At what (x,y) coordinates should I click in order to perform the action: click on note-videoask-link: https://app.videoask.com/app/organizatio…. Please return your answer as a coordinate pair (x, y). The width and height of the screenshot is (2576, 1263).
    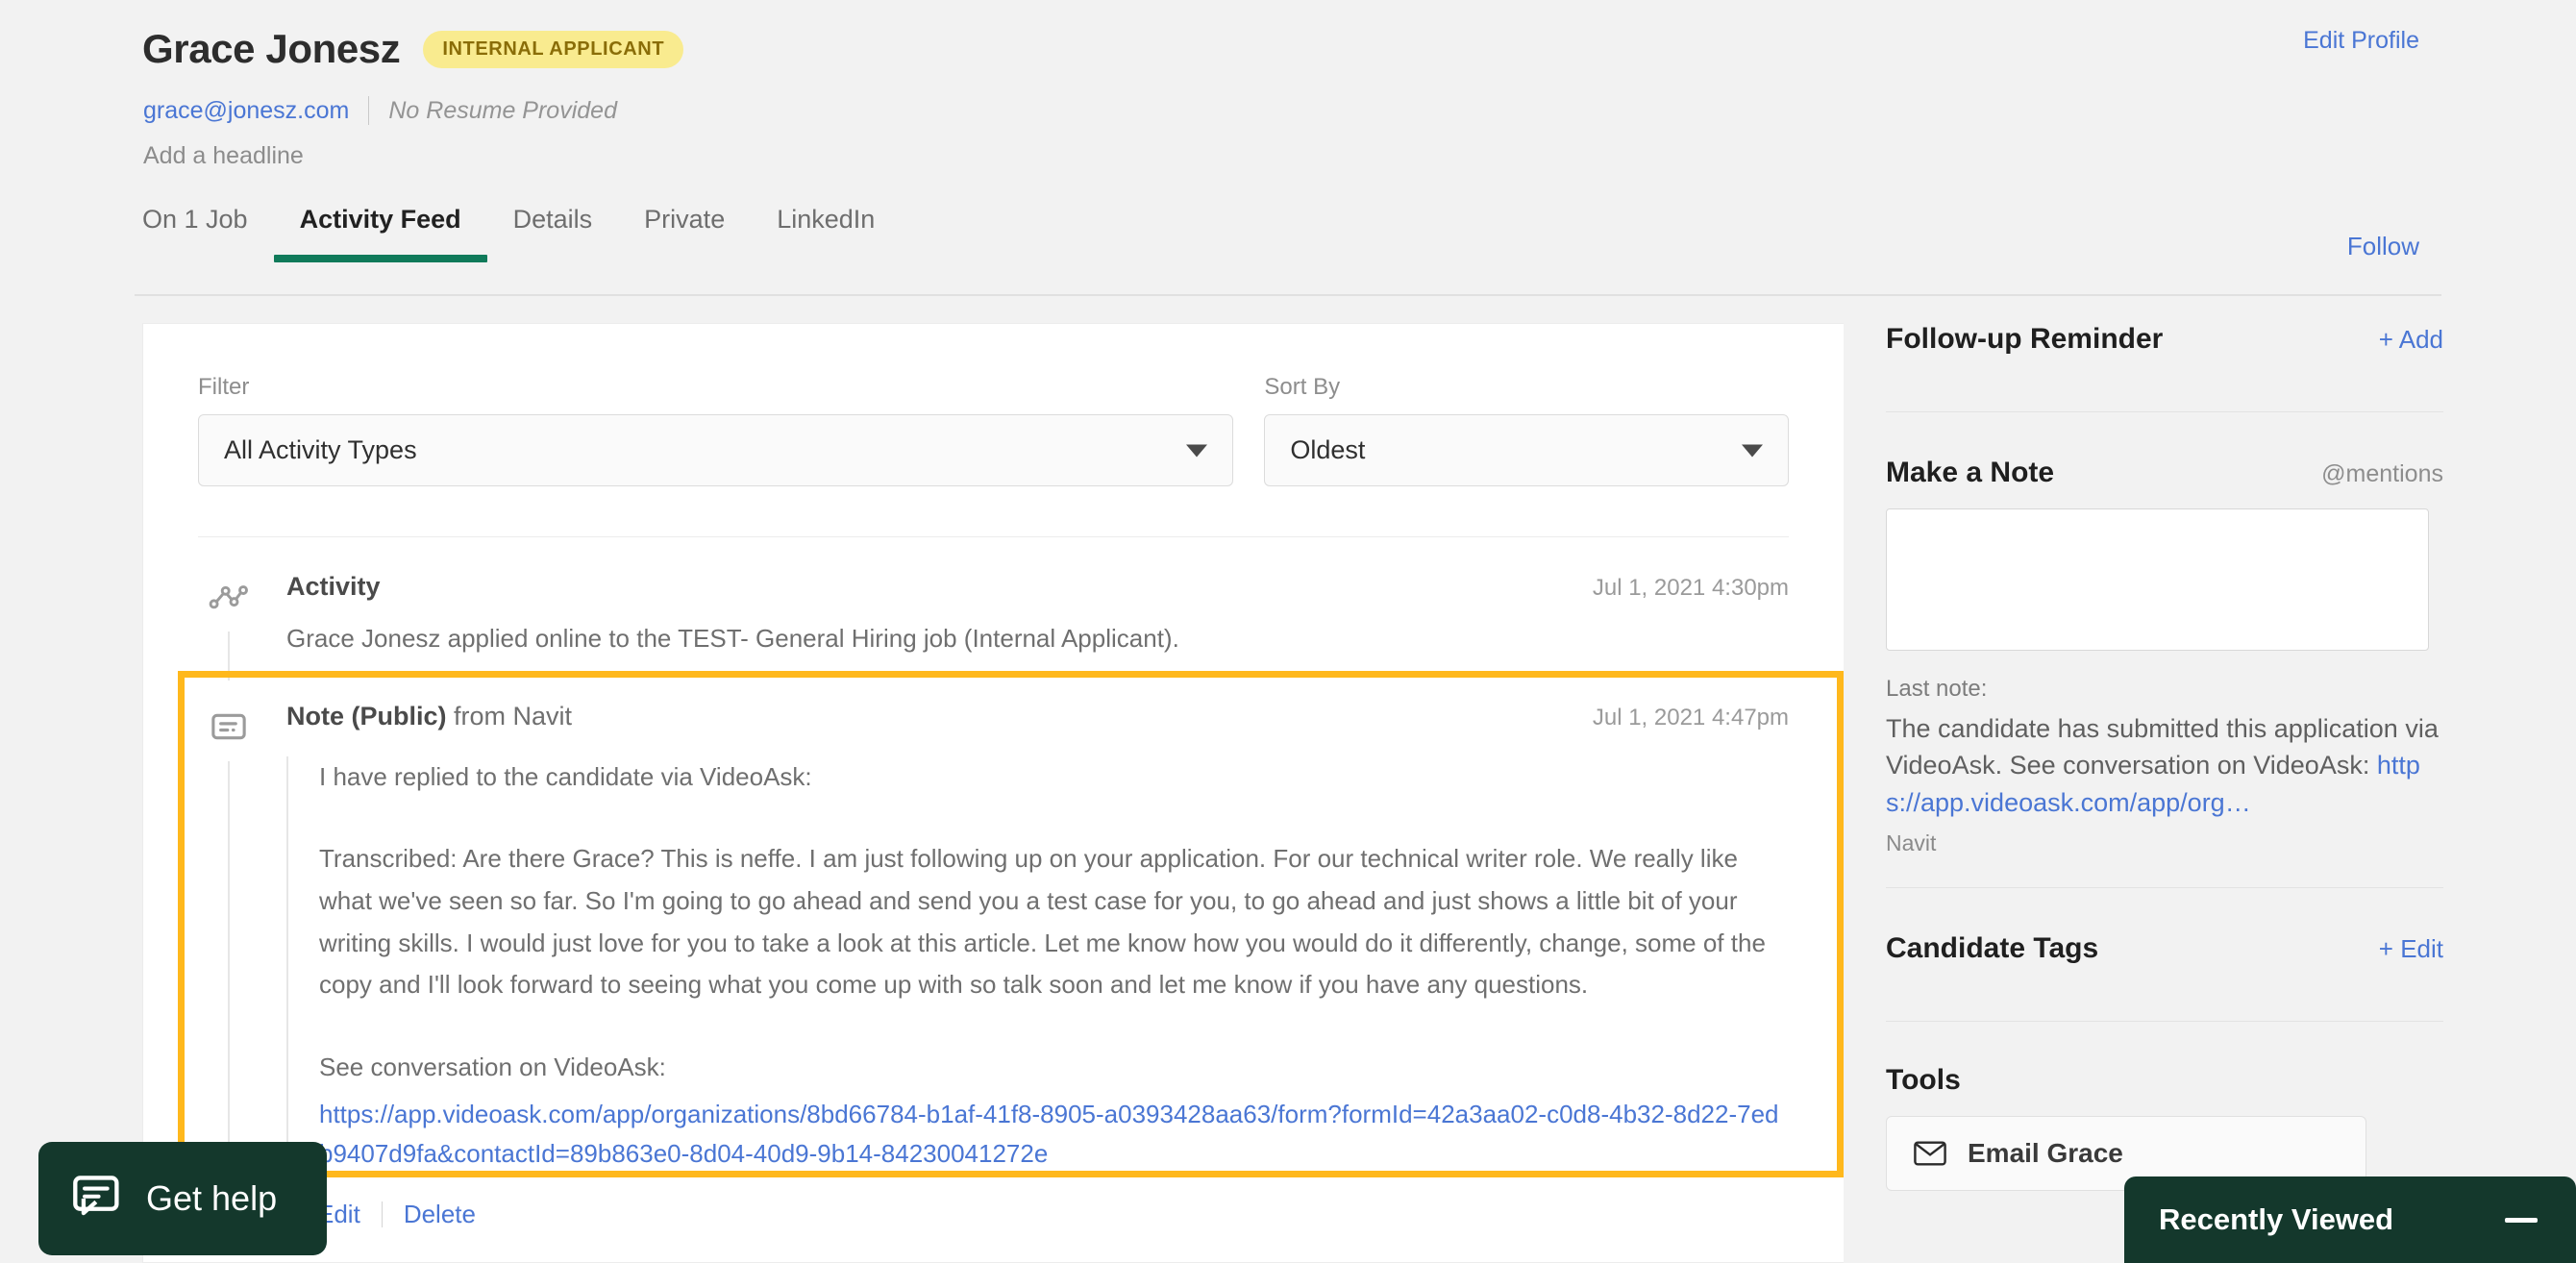
    Looking at the image, I should click on (1054, 1135).